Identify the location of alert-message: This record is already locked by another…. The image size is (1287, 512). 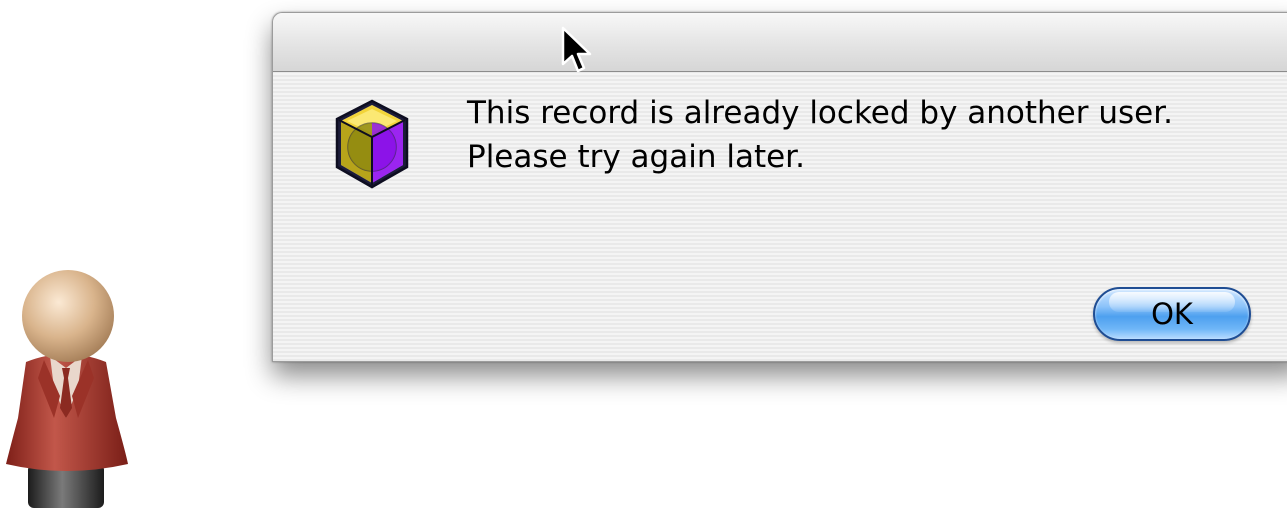
(867, 135).